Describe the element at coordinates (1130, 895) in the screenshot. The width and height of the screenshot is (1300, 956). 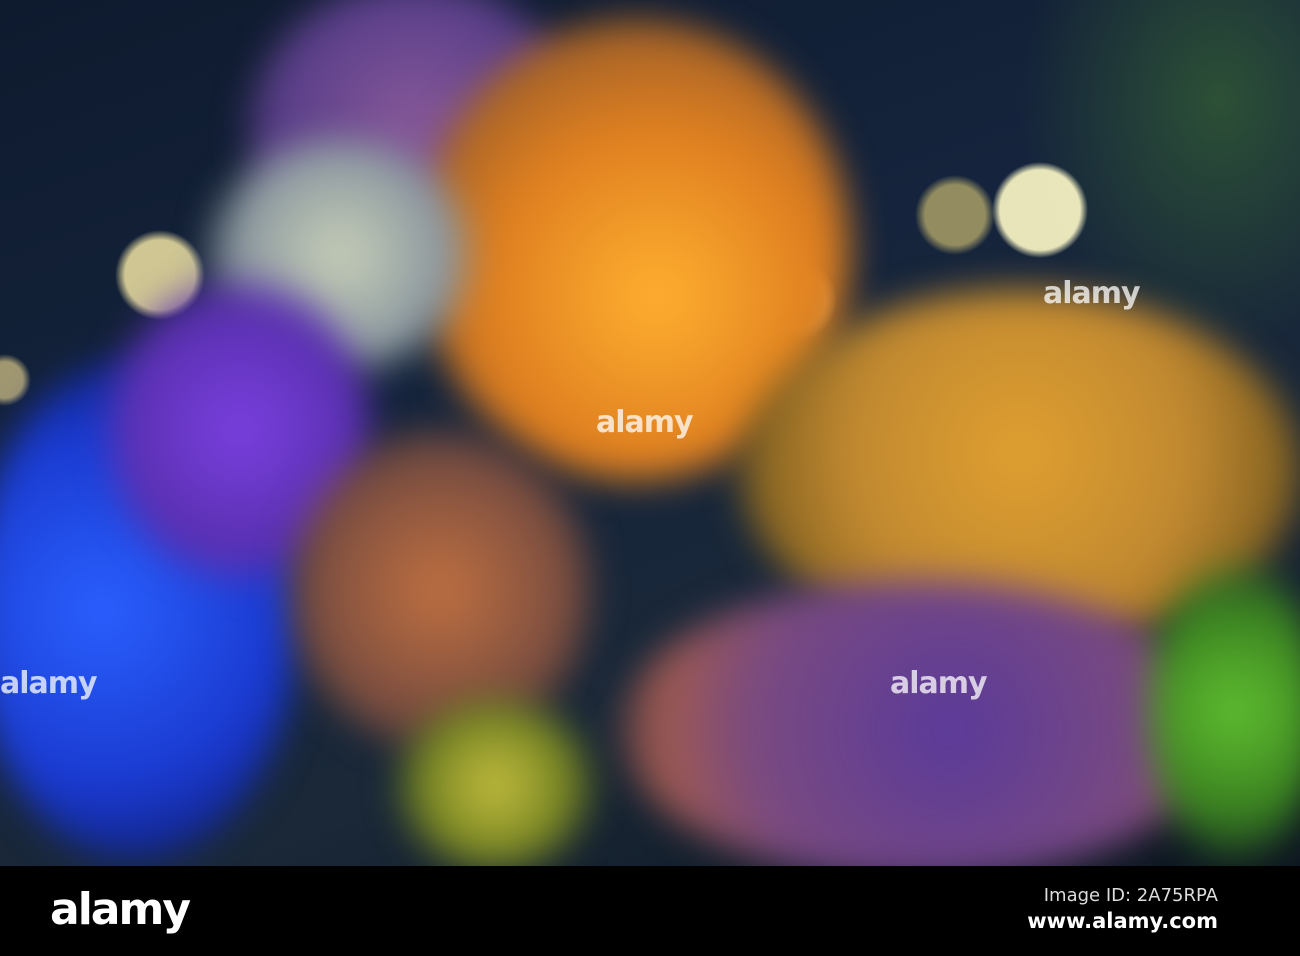
I see `image-id: Image ID: 2A75RPA` at that location.